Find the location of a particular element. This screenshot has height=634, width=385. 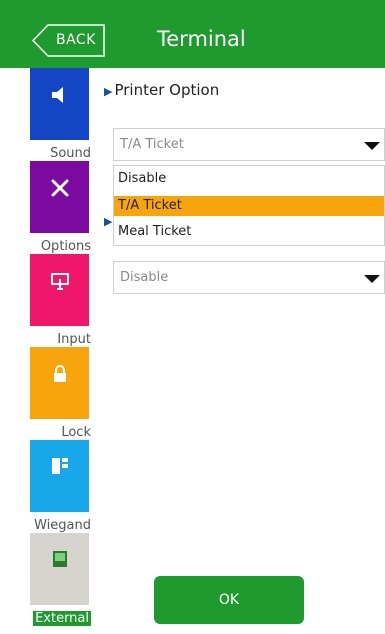

dropdown-option-meal-ticket: Meal Ticket is located at coordinates (249, 232).